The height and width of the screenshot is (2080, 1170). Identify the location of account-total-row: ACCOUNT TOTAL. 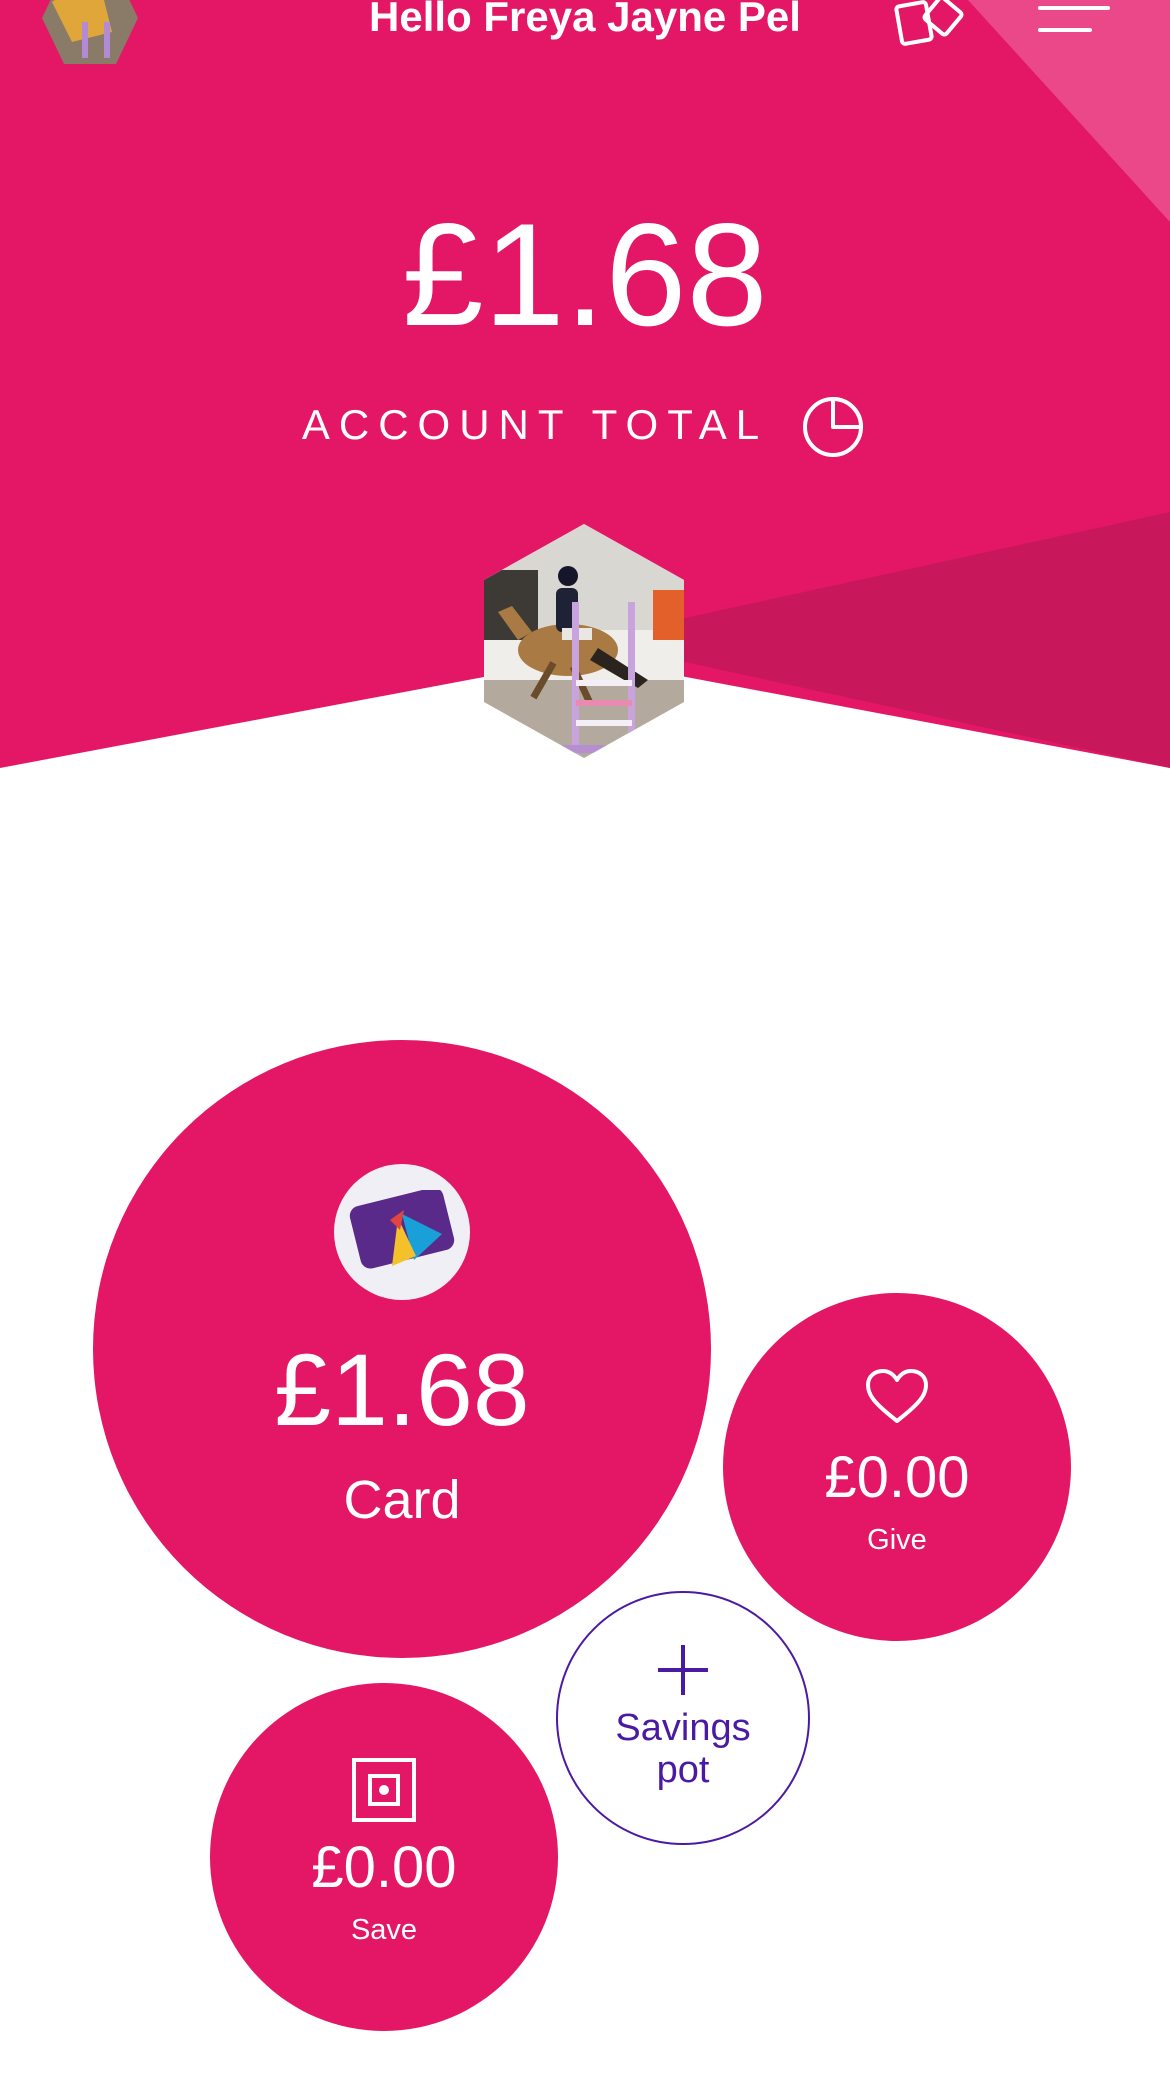
(585, 425).